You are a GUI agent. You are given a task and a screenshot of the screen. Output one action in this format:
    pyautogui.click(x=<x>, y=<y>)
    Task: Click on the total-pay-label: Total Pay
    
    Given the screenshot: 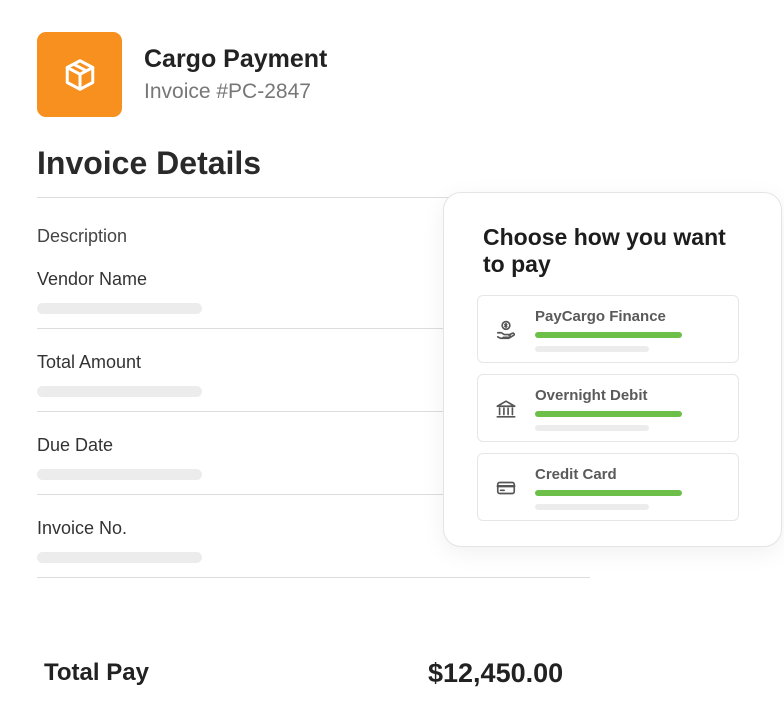 What is the action you would take?
    pyautogui.click(x=96, y=672)
    